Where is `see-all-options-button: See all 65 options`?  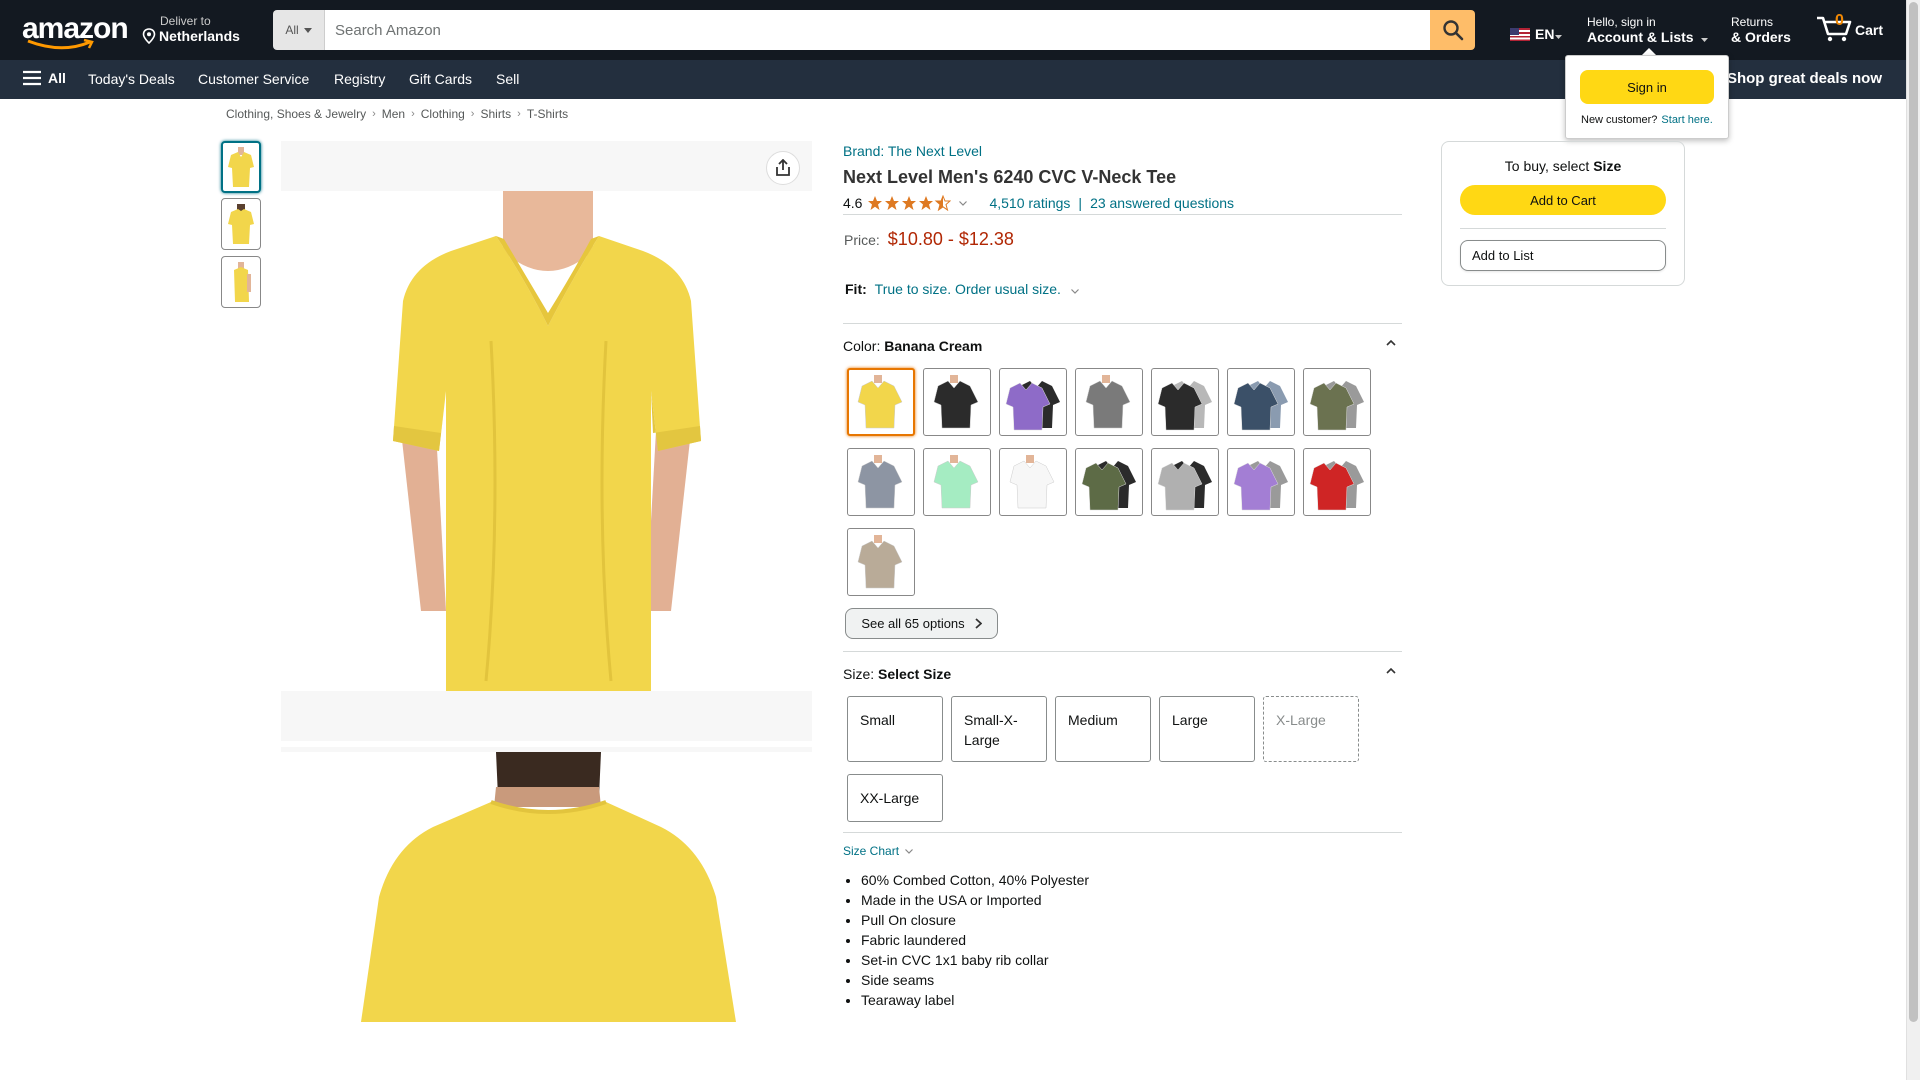 see-all-options-button: See all 65 options is located at coordinates (921, 623).